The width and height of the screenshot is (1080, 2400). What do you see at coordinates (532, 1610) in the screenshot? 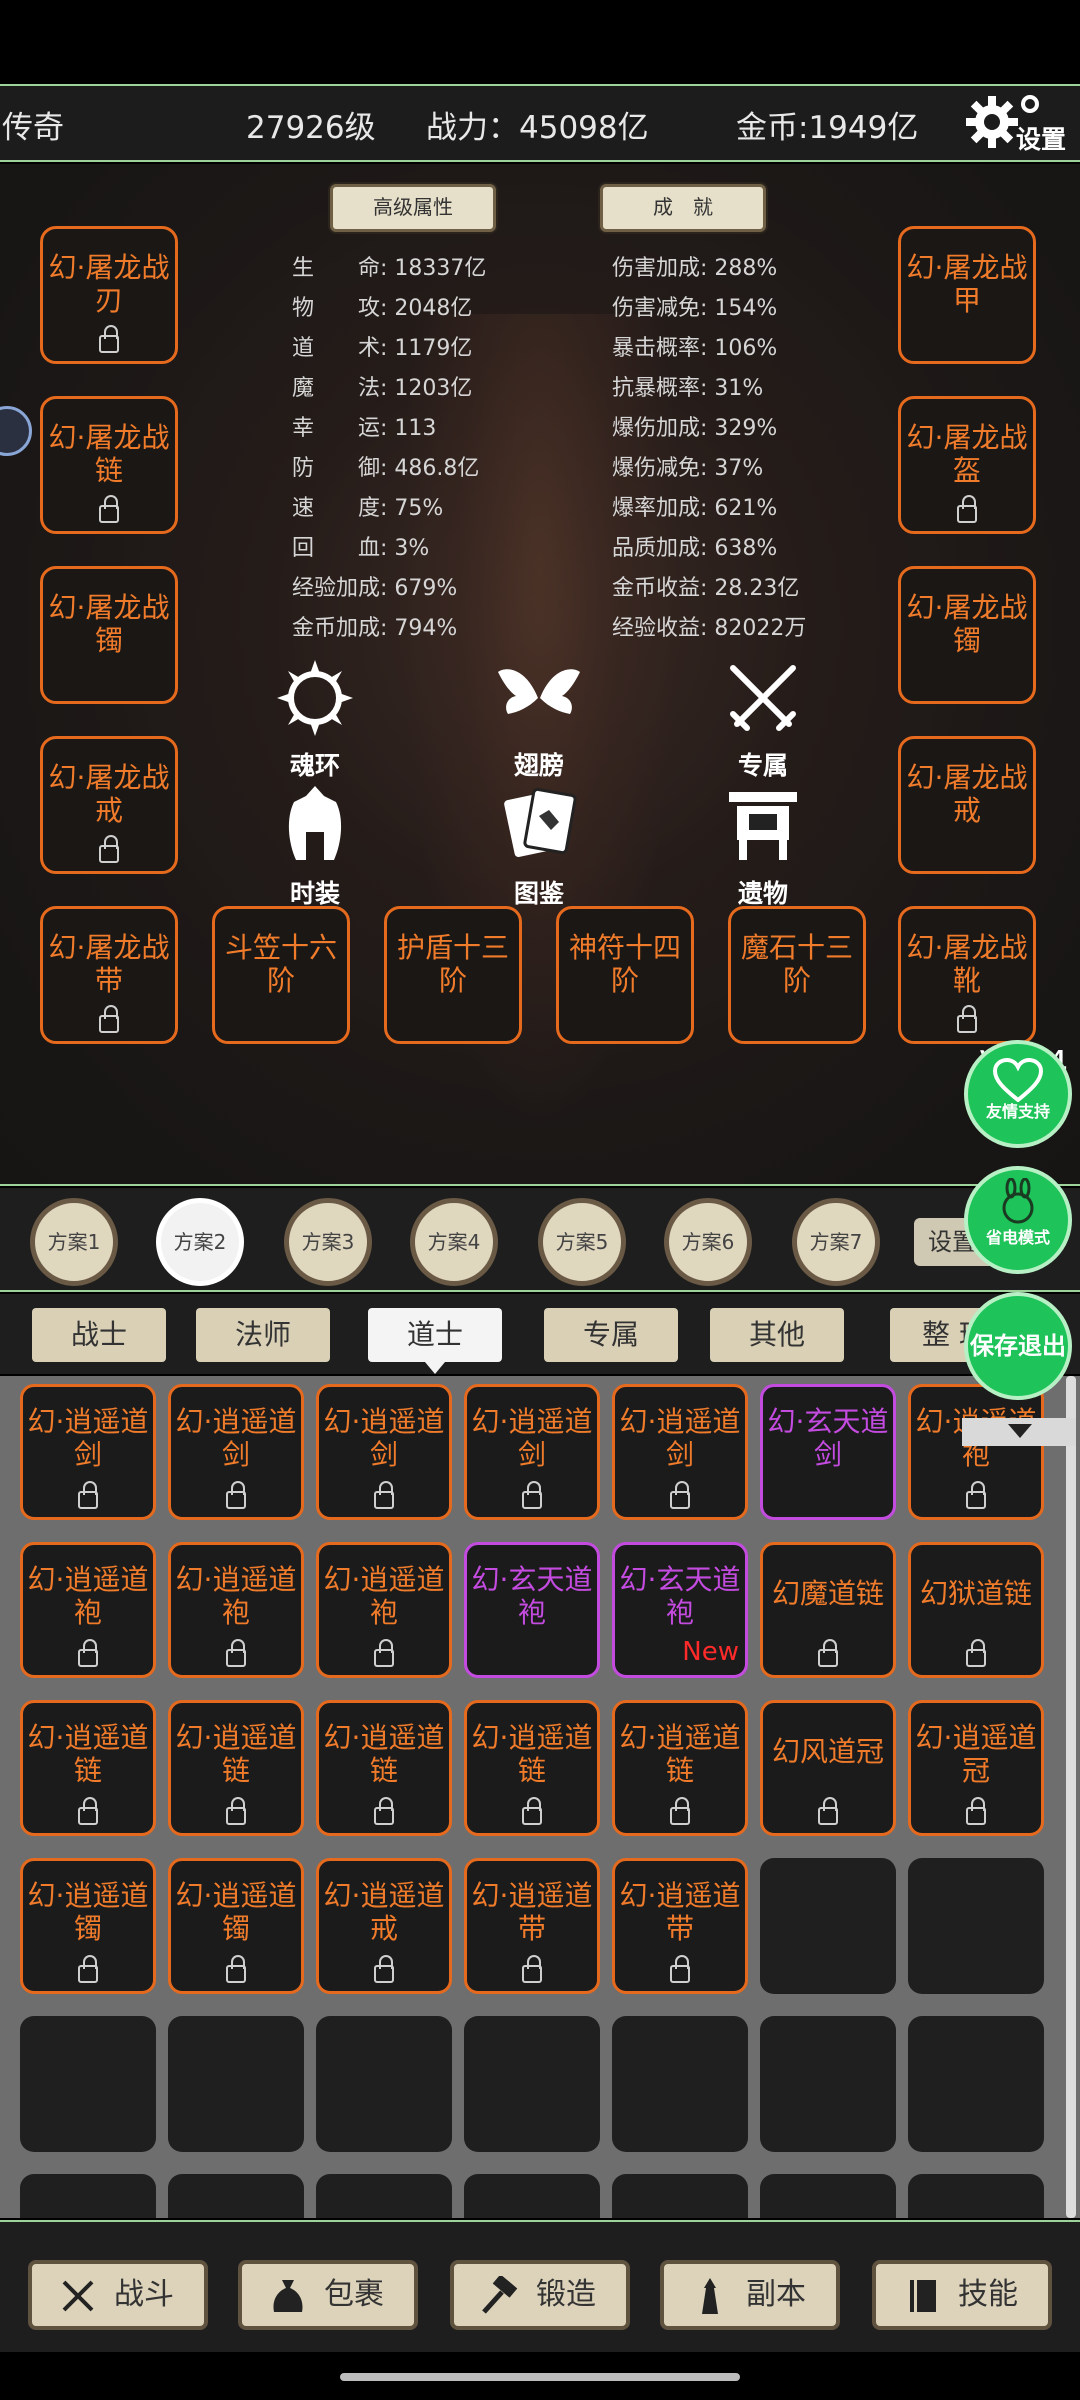
I see `inventory-item: 幻·玄天道袍` at bounding box center [532, 1610].